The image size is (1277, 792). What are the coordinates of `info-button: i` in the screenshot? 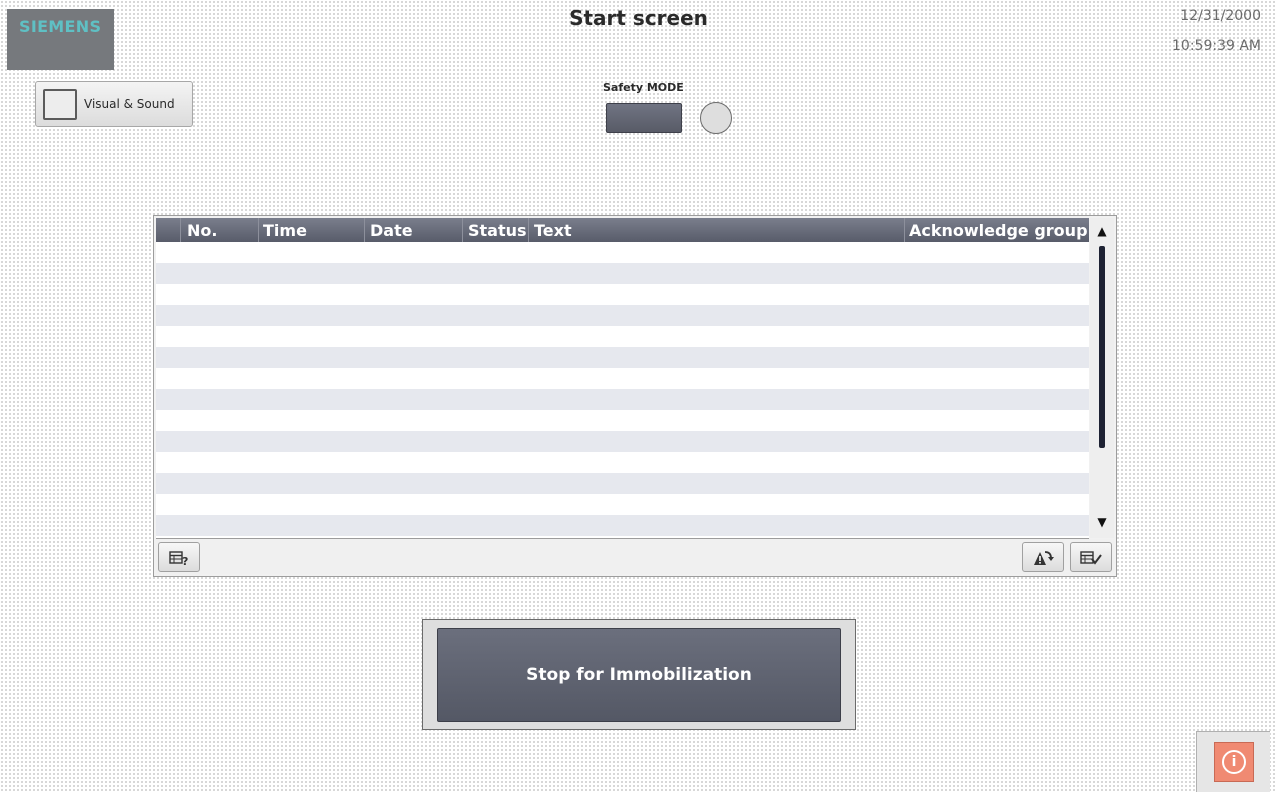 It's located at (1234, 762).